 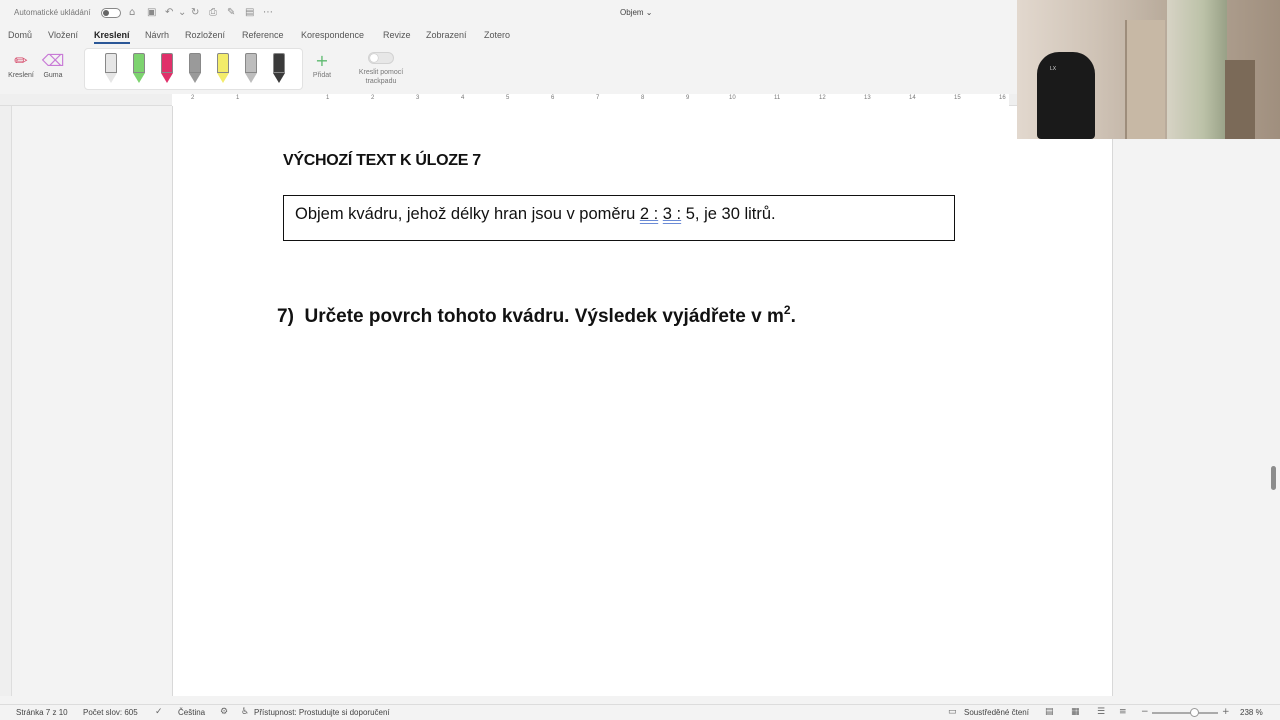 I want to click on tab-zotero: Zotero, so click(x=497, y=35).